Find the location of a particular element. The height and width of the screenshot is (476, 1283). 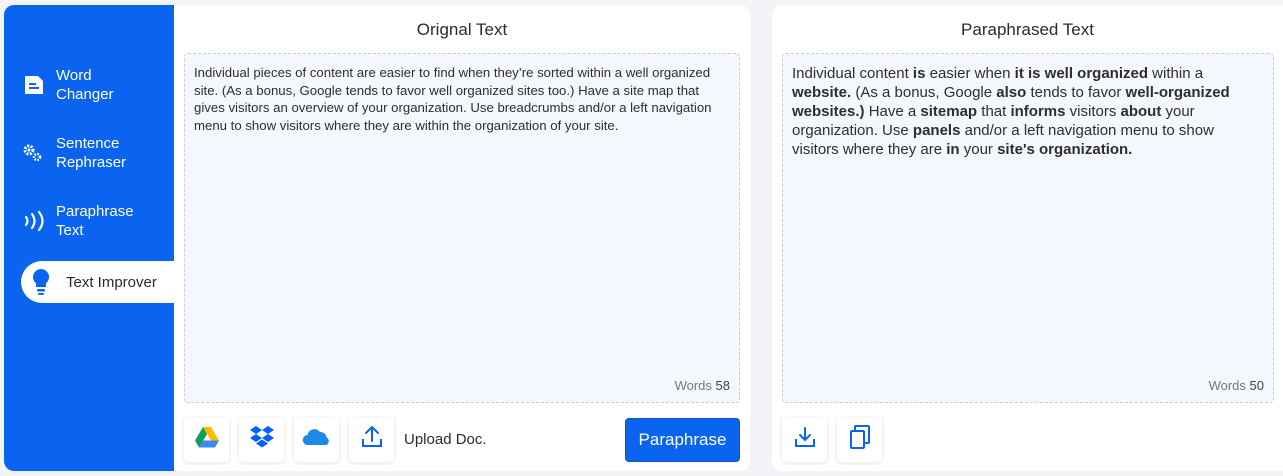

dropbox-icon is located at coordinates (262, 439).